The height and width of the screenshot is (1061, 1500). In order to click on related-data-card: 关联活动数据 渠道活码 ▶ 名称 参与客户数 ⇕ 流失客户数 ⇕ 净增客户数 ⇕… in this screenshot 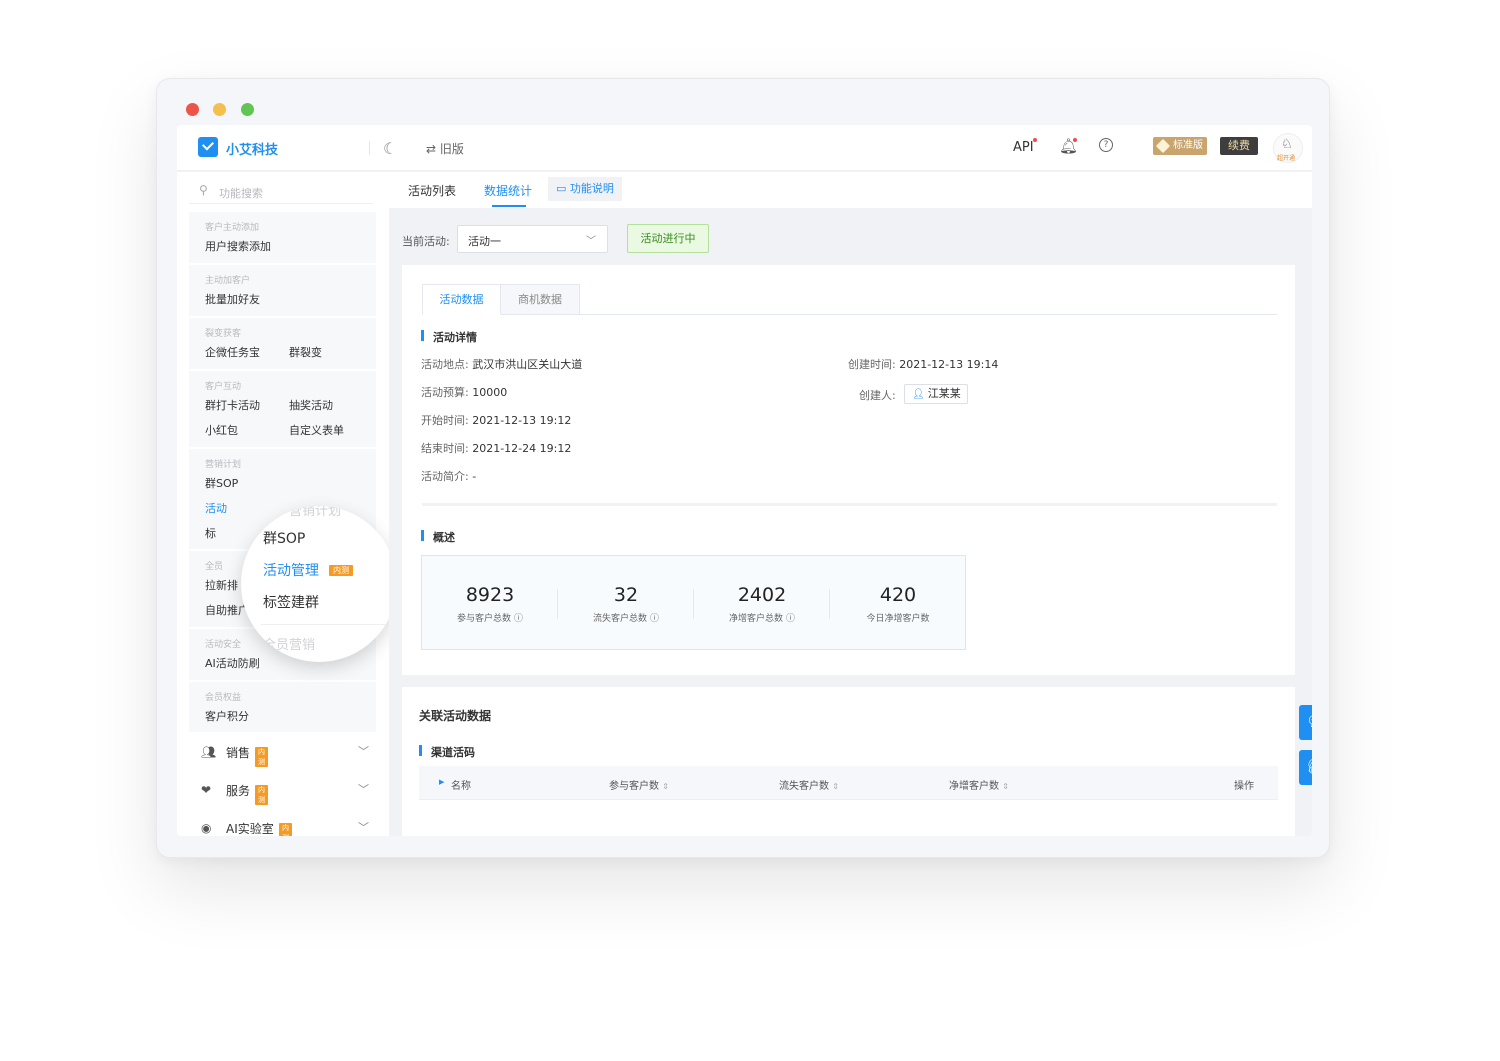, I will do `click(848, 761)`.